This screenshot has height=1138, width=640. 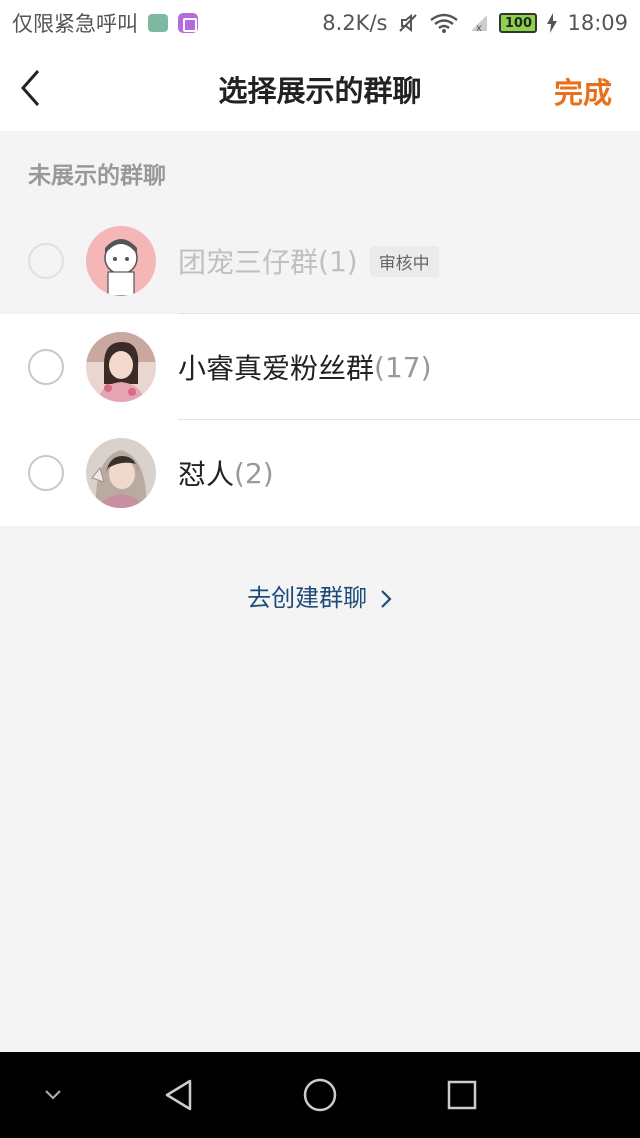 I want to click on system-nav-bar, so click(x=320, y=1095).